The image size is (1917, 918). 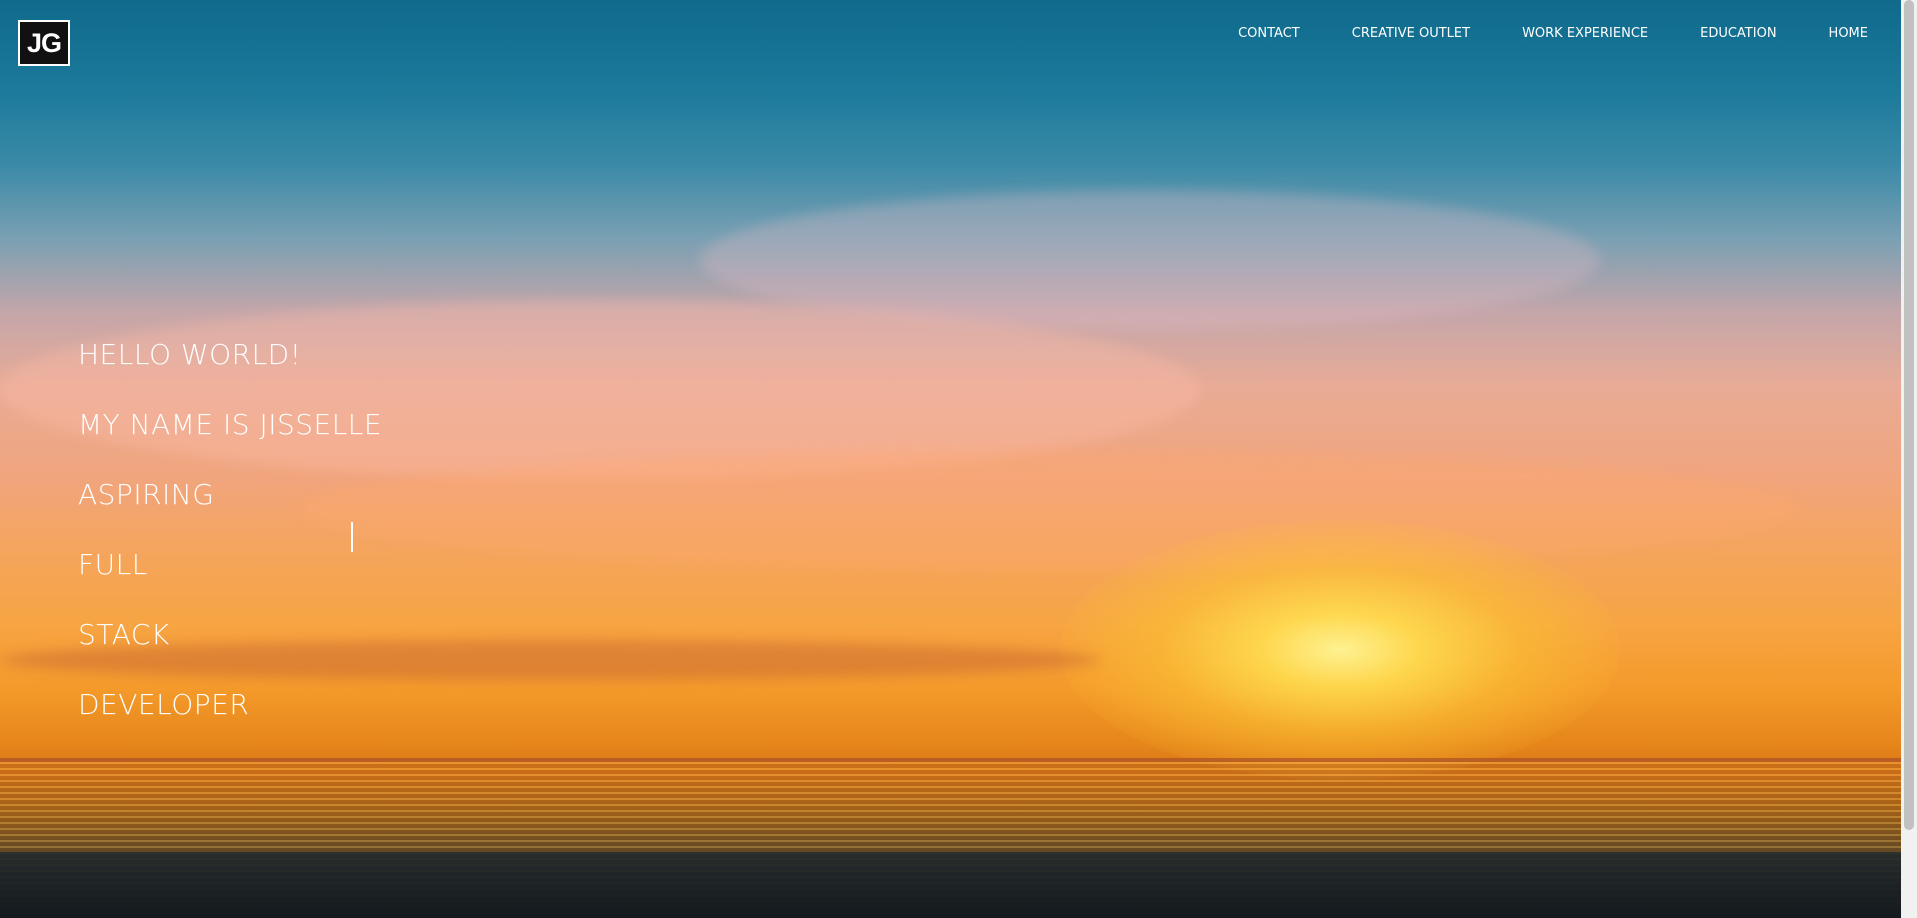 I want to click on intro-word-aspiring: ASPIRING, so click(x=146, y=494).